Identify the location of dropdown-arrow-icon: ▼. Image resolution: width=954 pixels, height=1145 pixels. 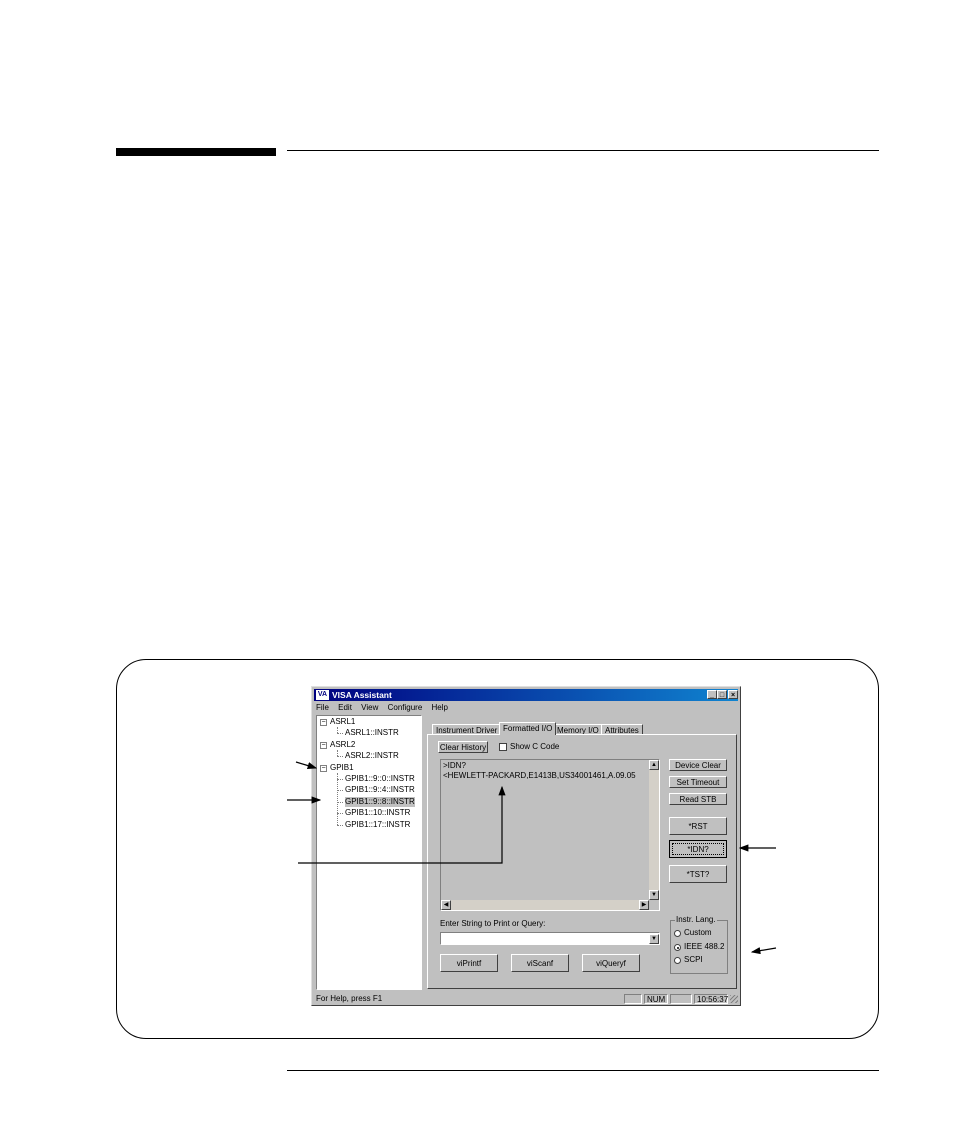
(654, 939).